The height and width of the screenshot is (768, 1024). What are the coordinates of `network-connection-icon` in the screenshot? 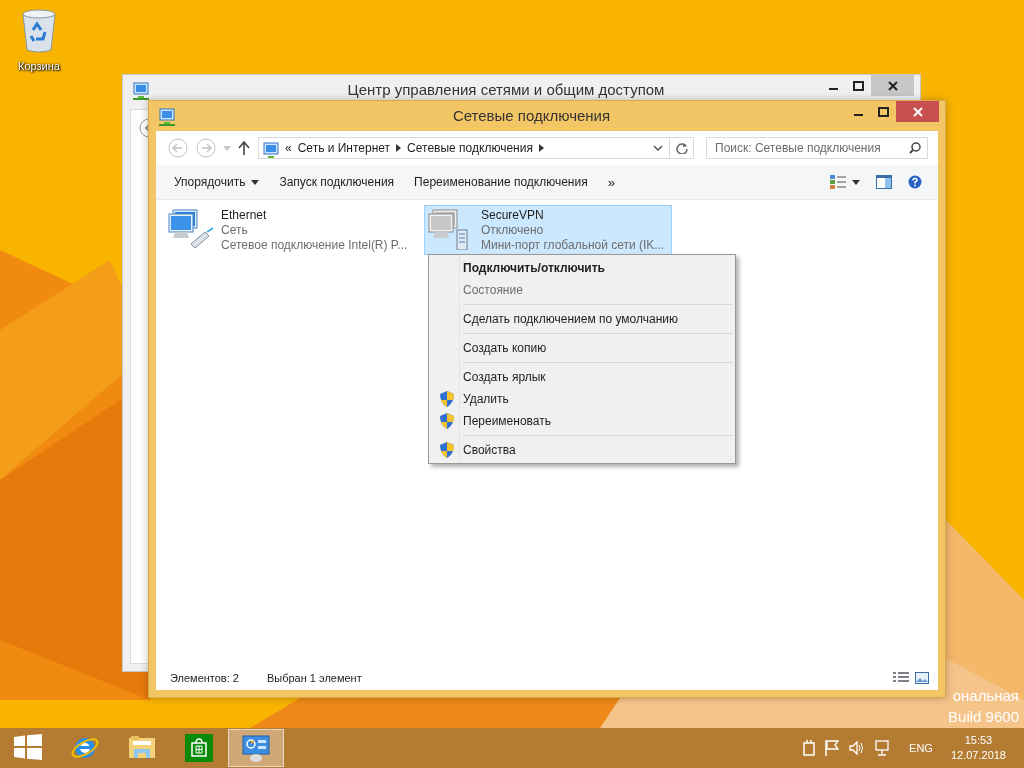 It's located at (191, 229).